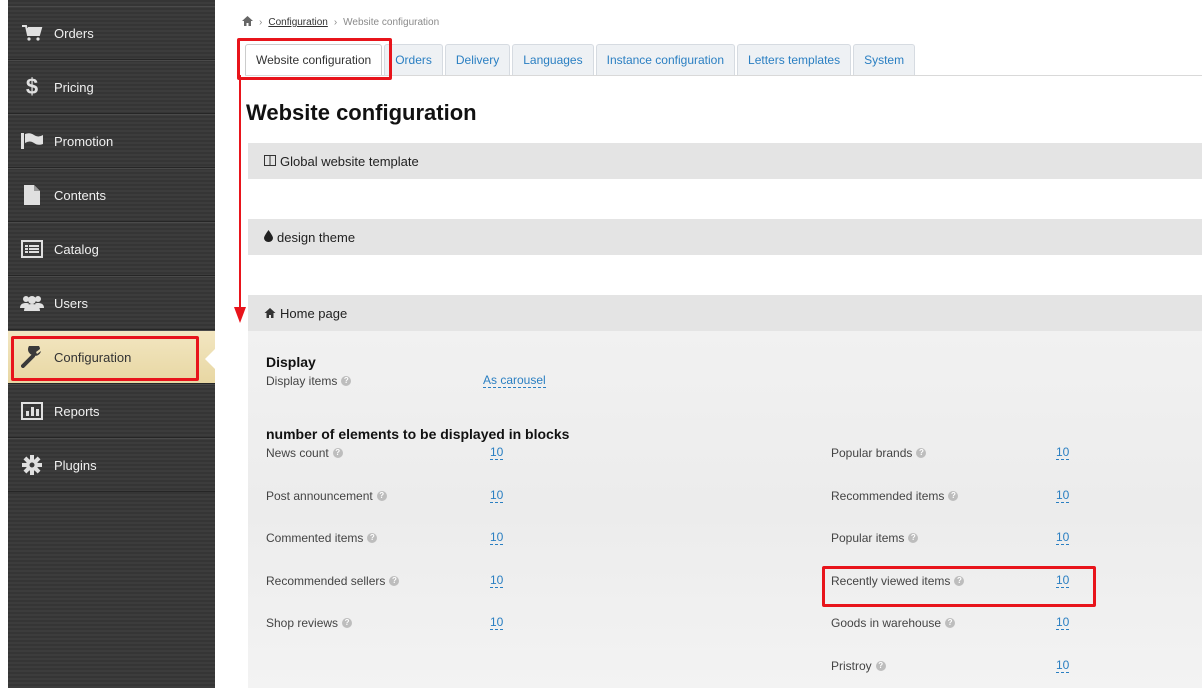 This screenshot has width=1202, height=688. Describe the element at coordinates (884, 59) in the screenshot. I see `tab-system: System` at that location.